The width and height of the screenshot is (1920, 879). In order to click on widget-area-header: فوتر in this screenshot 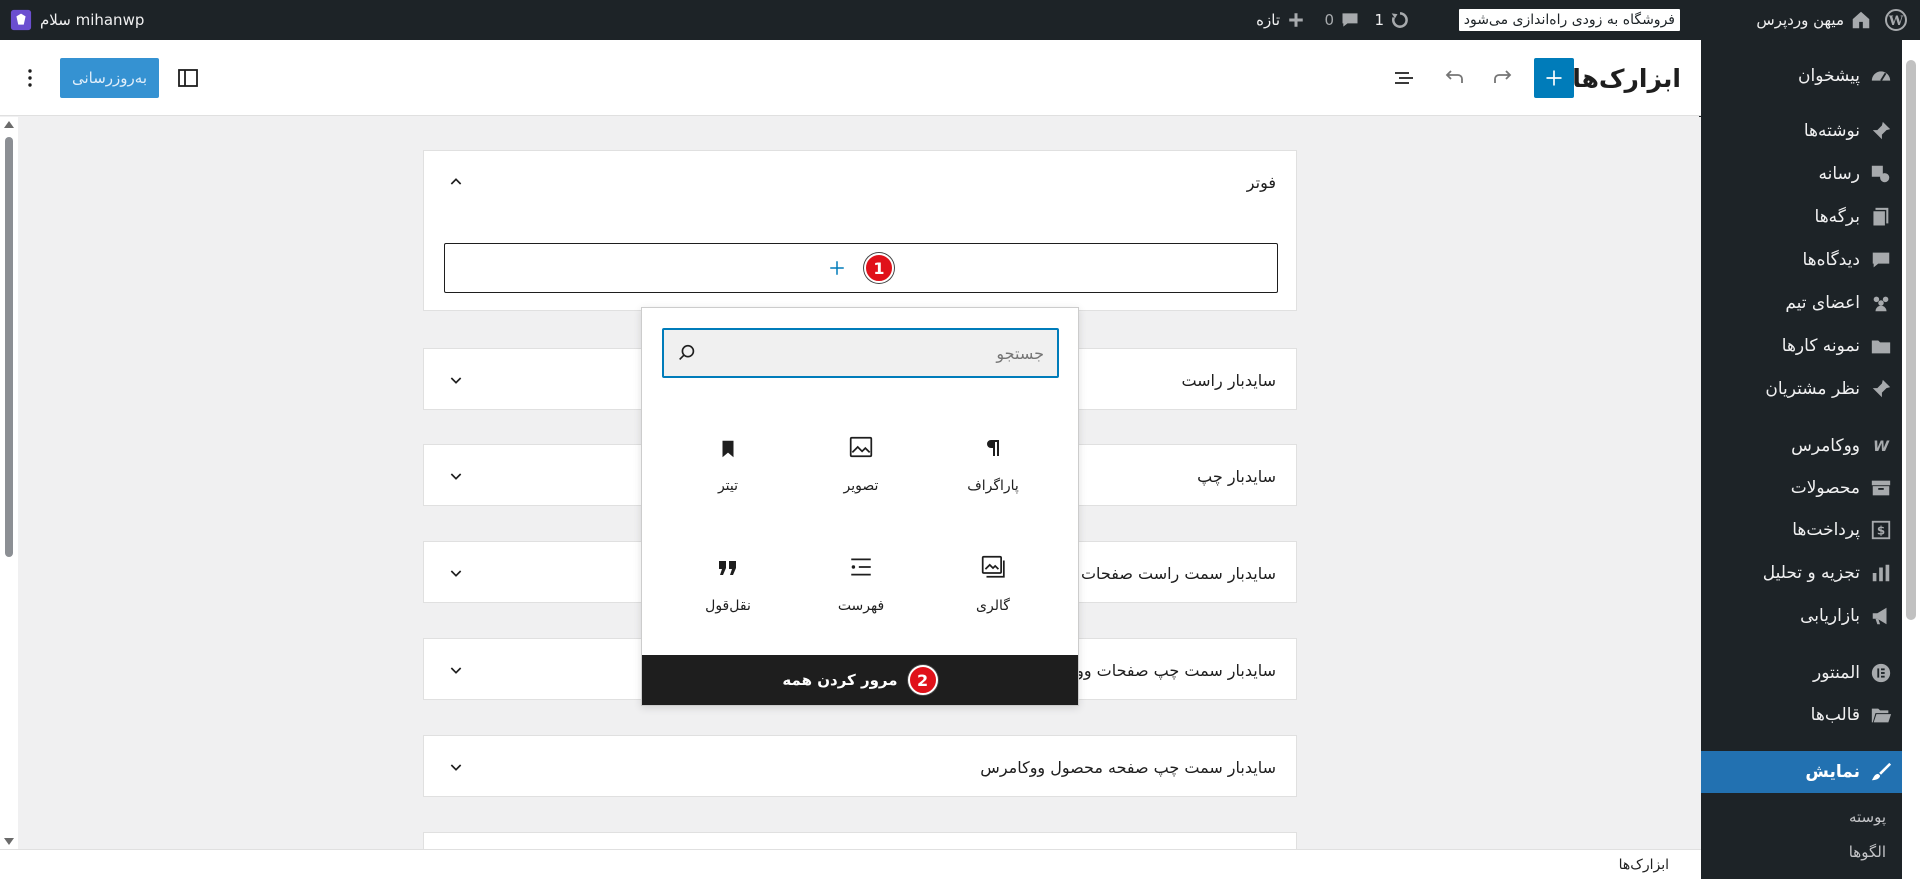, I will do `click(860, 182)`.